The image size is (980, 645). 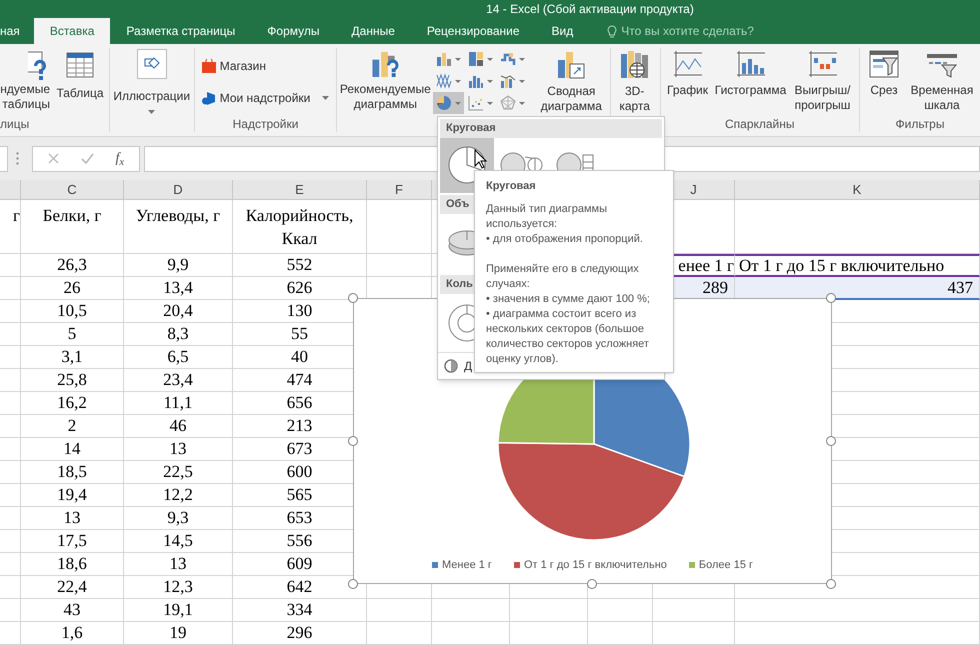 I want to click on menu-item: Д, so click(x=468, y=366).